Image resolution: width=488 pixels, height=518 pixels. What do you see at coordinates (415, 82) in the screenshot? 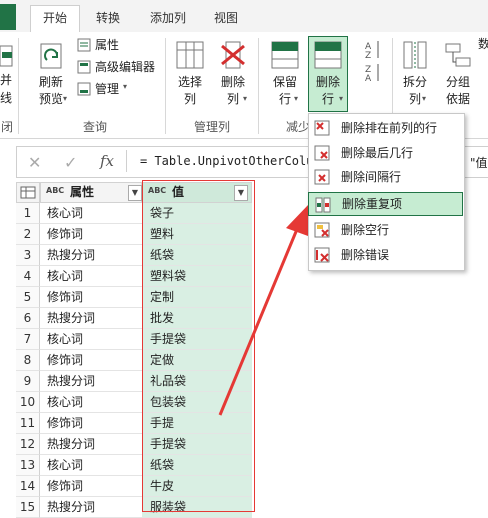
I see `split-column-label-1: 拆分` at bounding box center [415, 82].